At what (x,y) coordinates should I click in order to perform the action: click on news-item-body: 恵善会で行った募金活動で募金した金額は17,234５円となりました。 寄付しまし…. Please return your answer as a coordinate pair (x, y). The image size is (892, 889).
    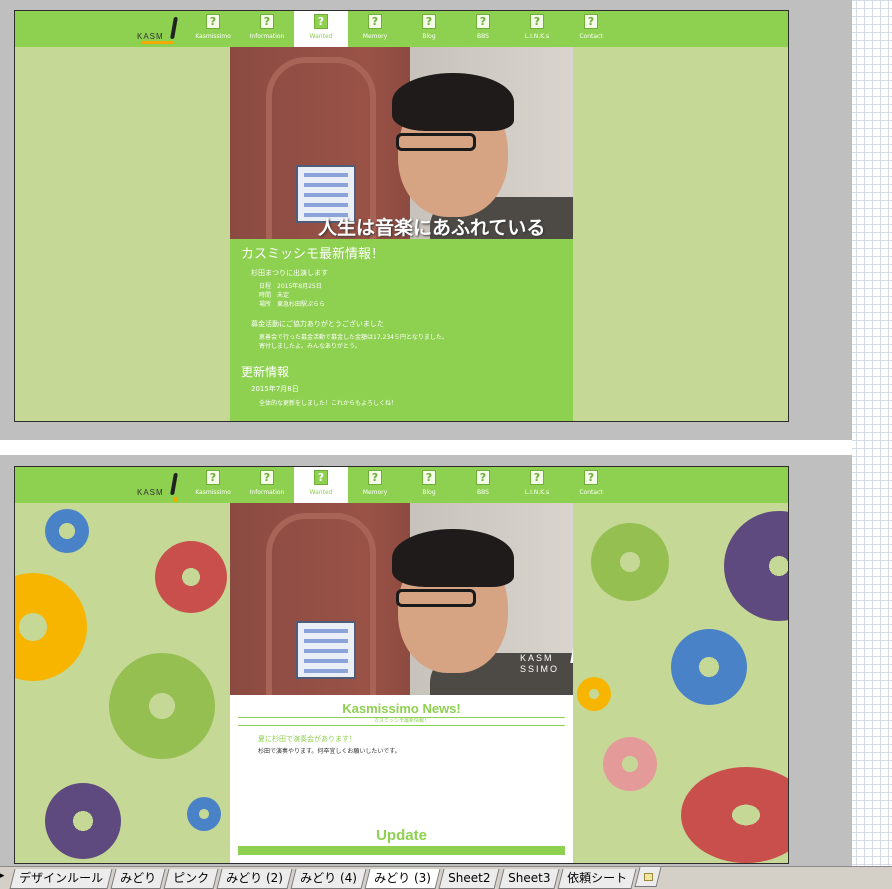
    Looking at the image, I should click on (353, 342).